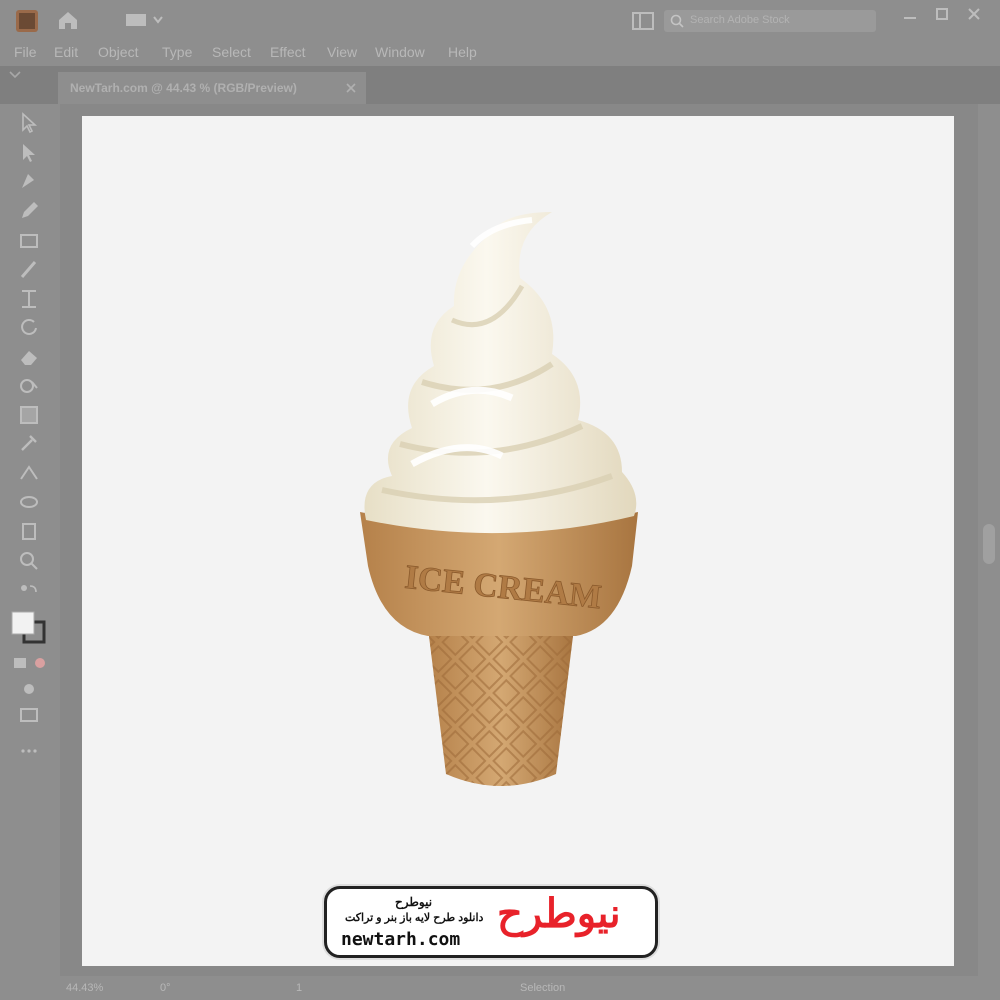 The height and width of the screenshot is (1000, 1000). What do you see at coordinates (740, 20) in the screenshot?
I see `search-placeholder: Search Adobe Stock` at bounding box center [740, 20].